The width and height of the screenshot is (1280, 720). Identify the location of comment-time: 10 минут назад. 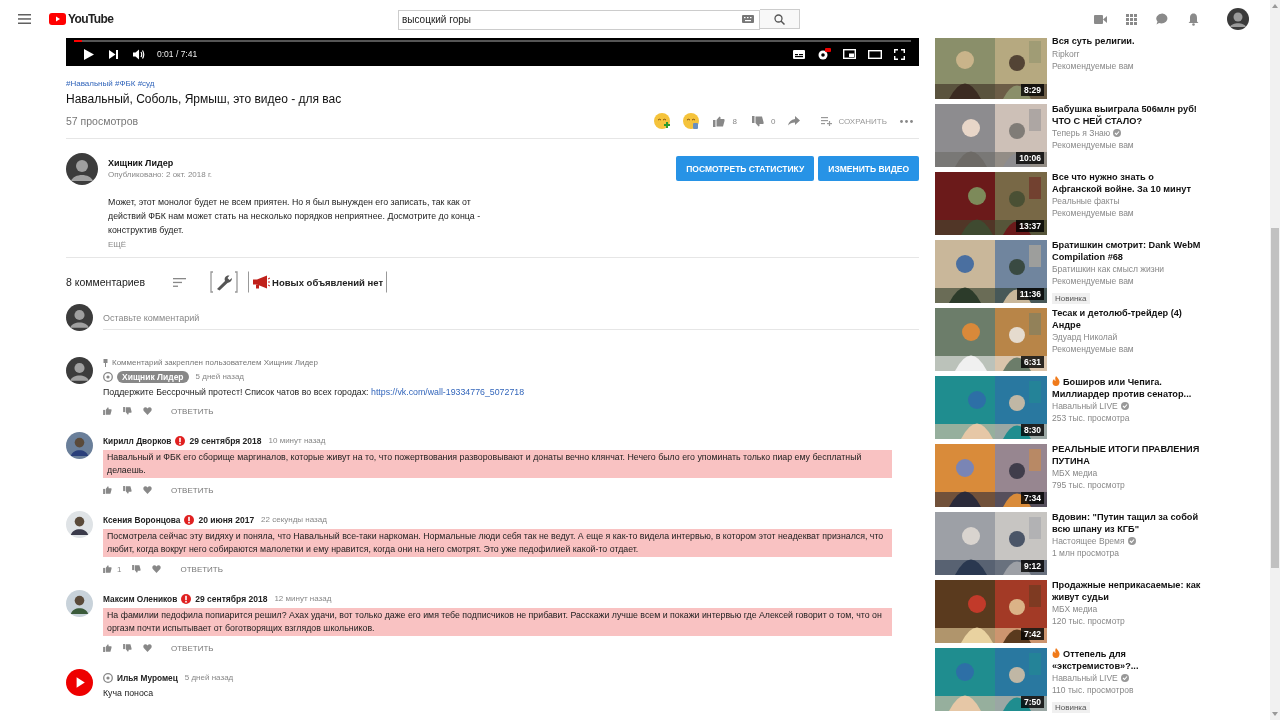
(297, 441).